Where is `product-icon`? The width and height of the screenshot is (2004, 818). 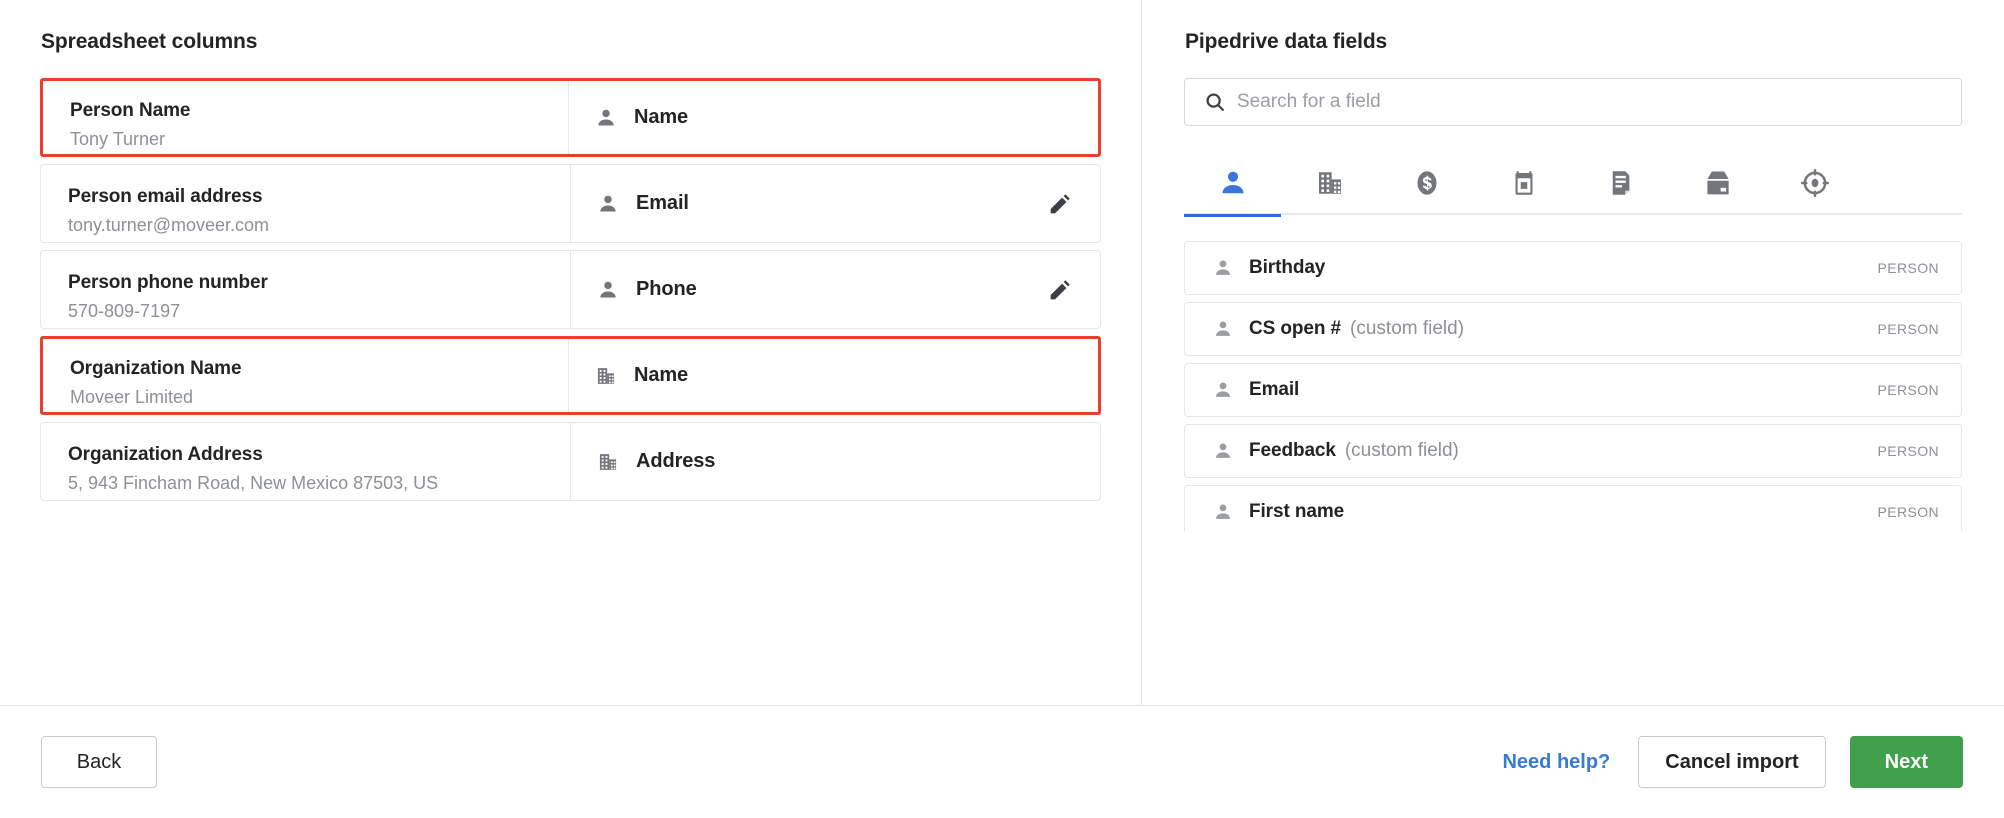 product-icon is located at coordinates (1718, 185).